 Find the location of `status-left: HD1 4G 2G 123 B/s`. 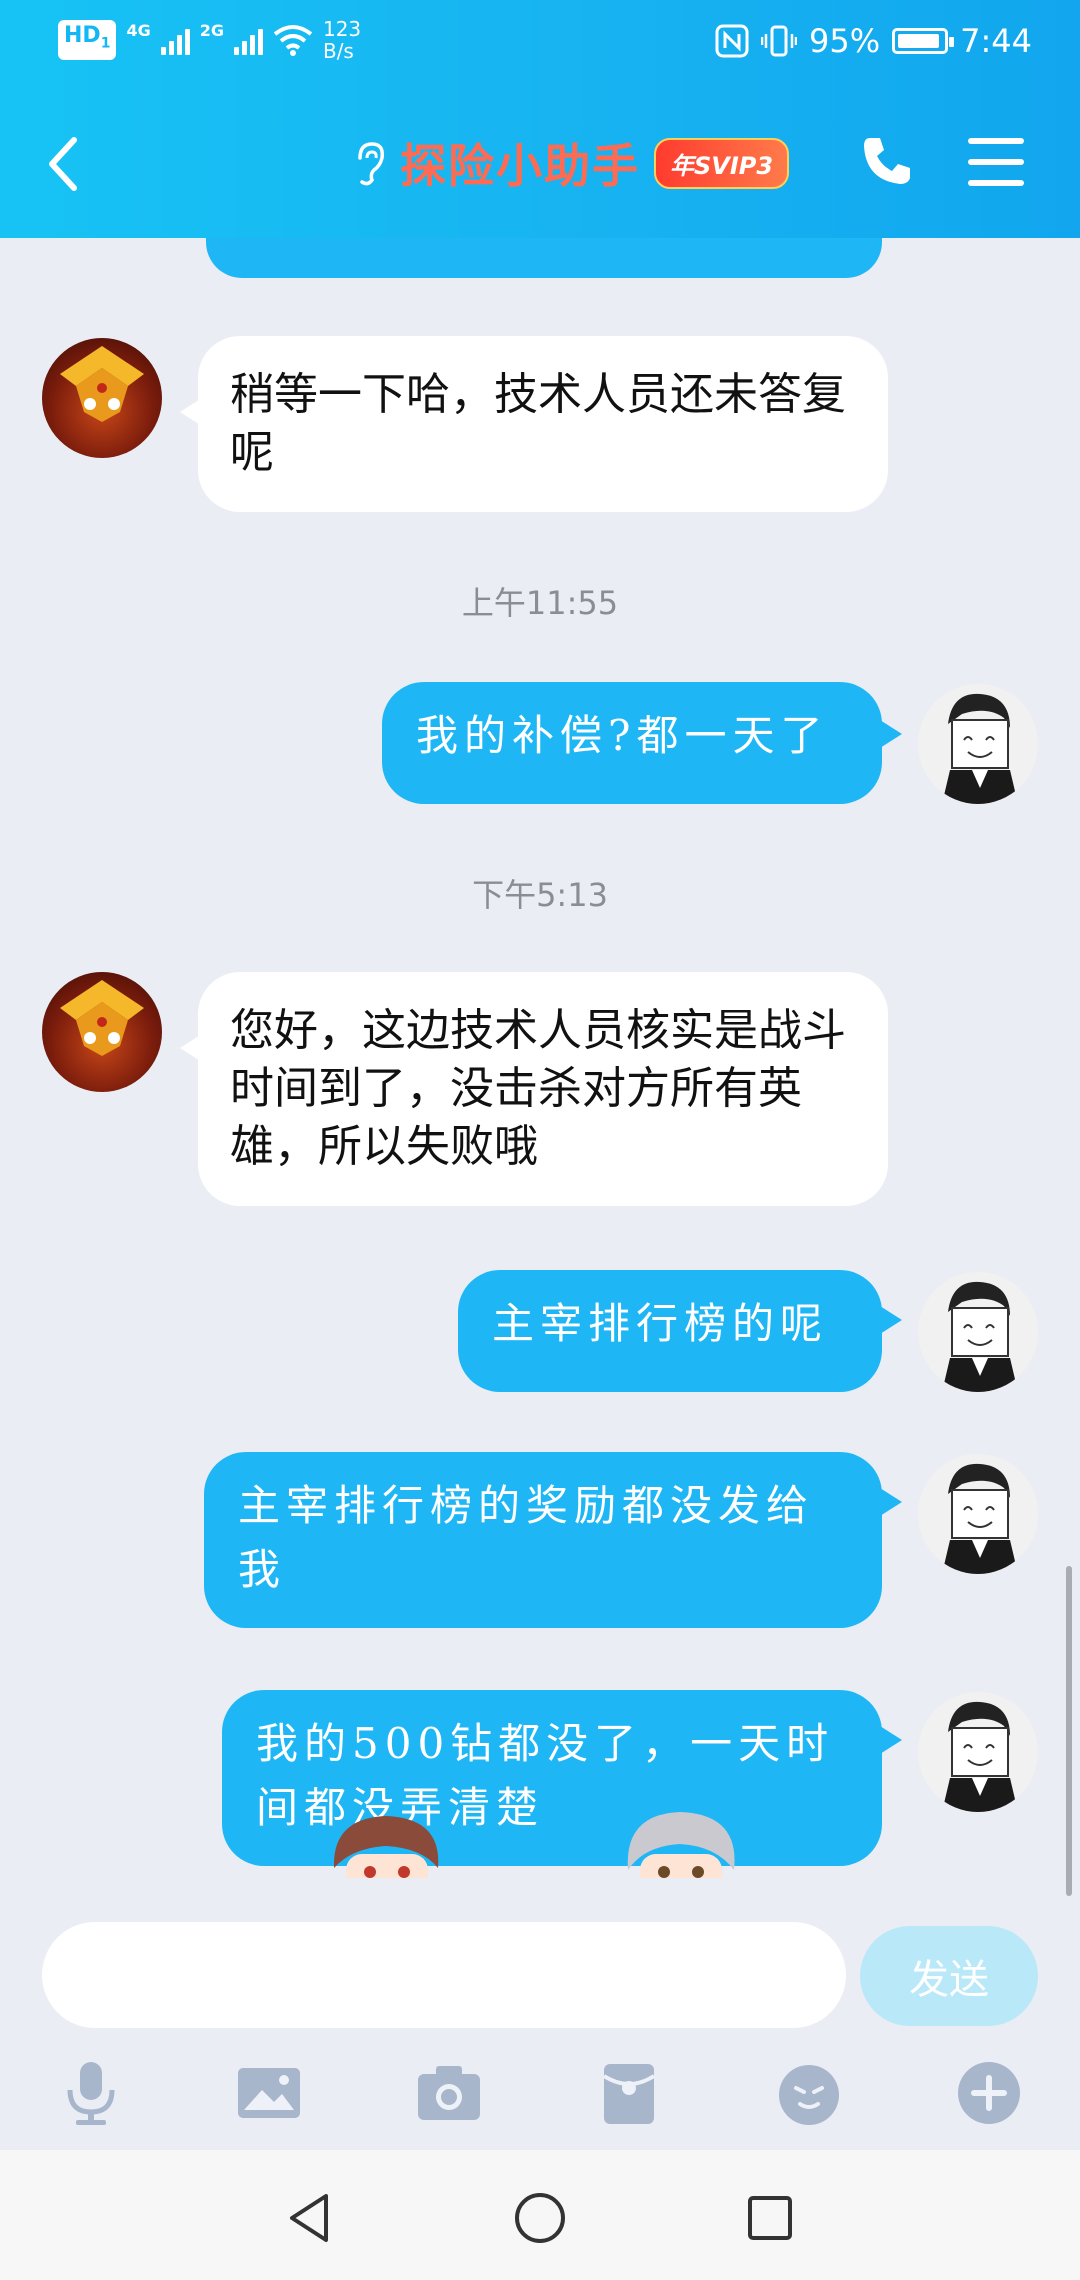

status-left: HD1 4G 2G 123 B/s is located at coordinates (209, 40).